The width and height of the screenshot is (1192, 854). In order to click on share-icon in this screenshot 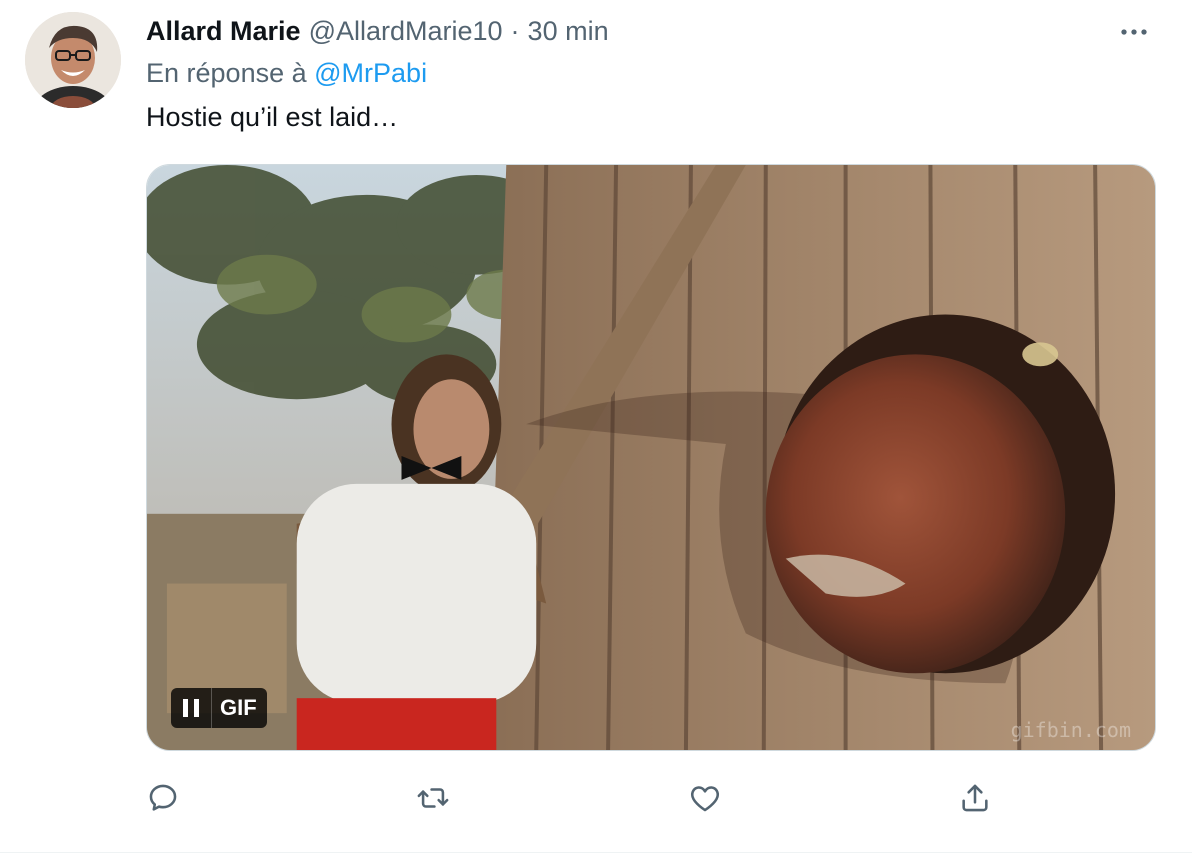, I will do `click(975, 798)`.